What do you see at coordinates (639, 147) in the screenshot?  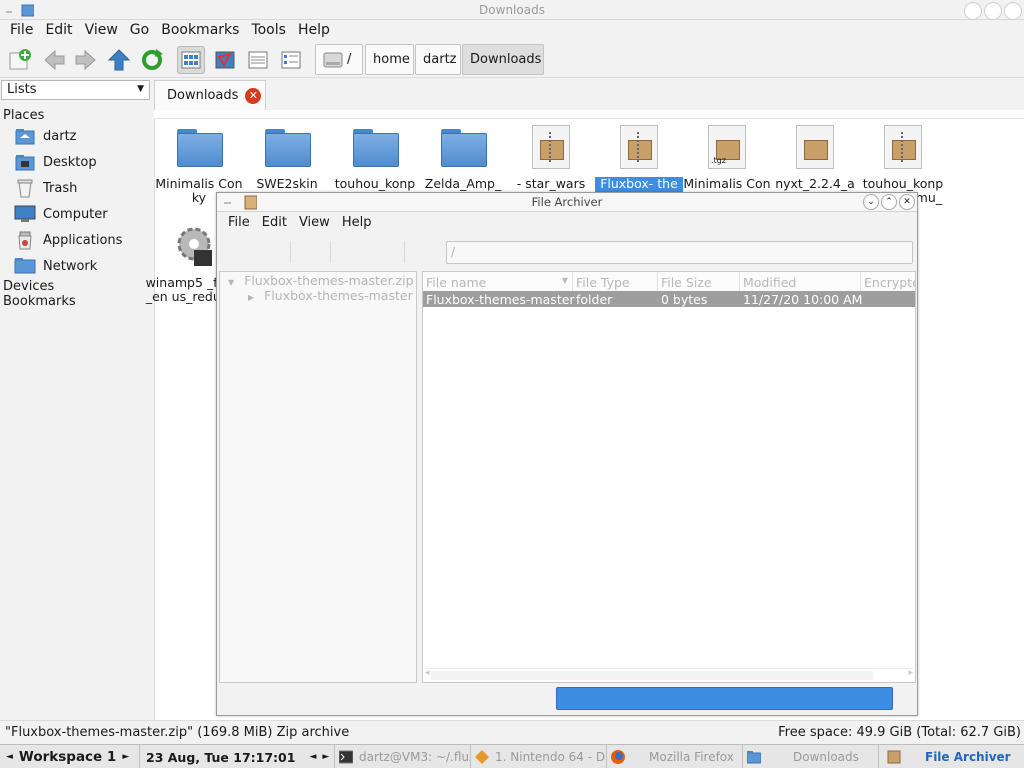 I see `zip-archive-icon` at bounding box center [639, 147].